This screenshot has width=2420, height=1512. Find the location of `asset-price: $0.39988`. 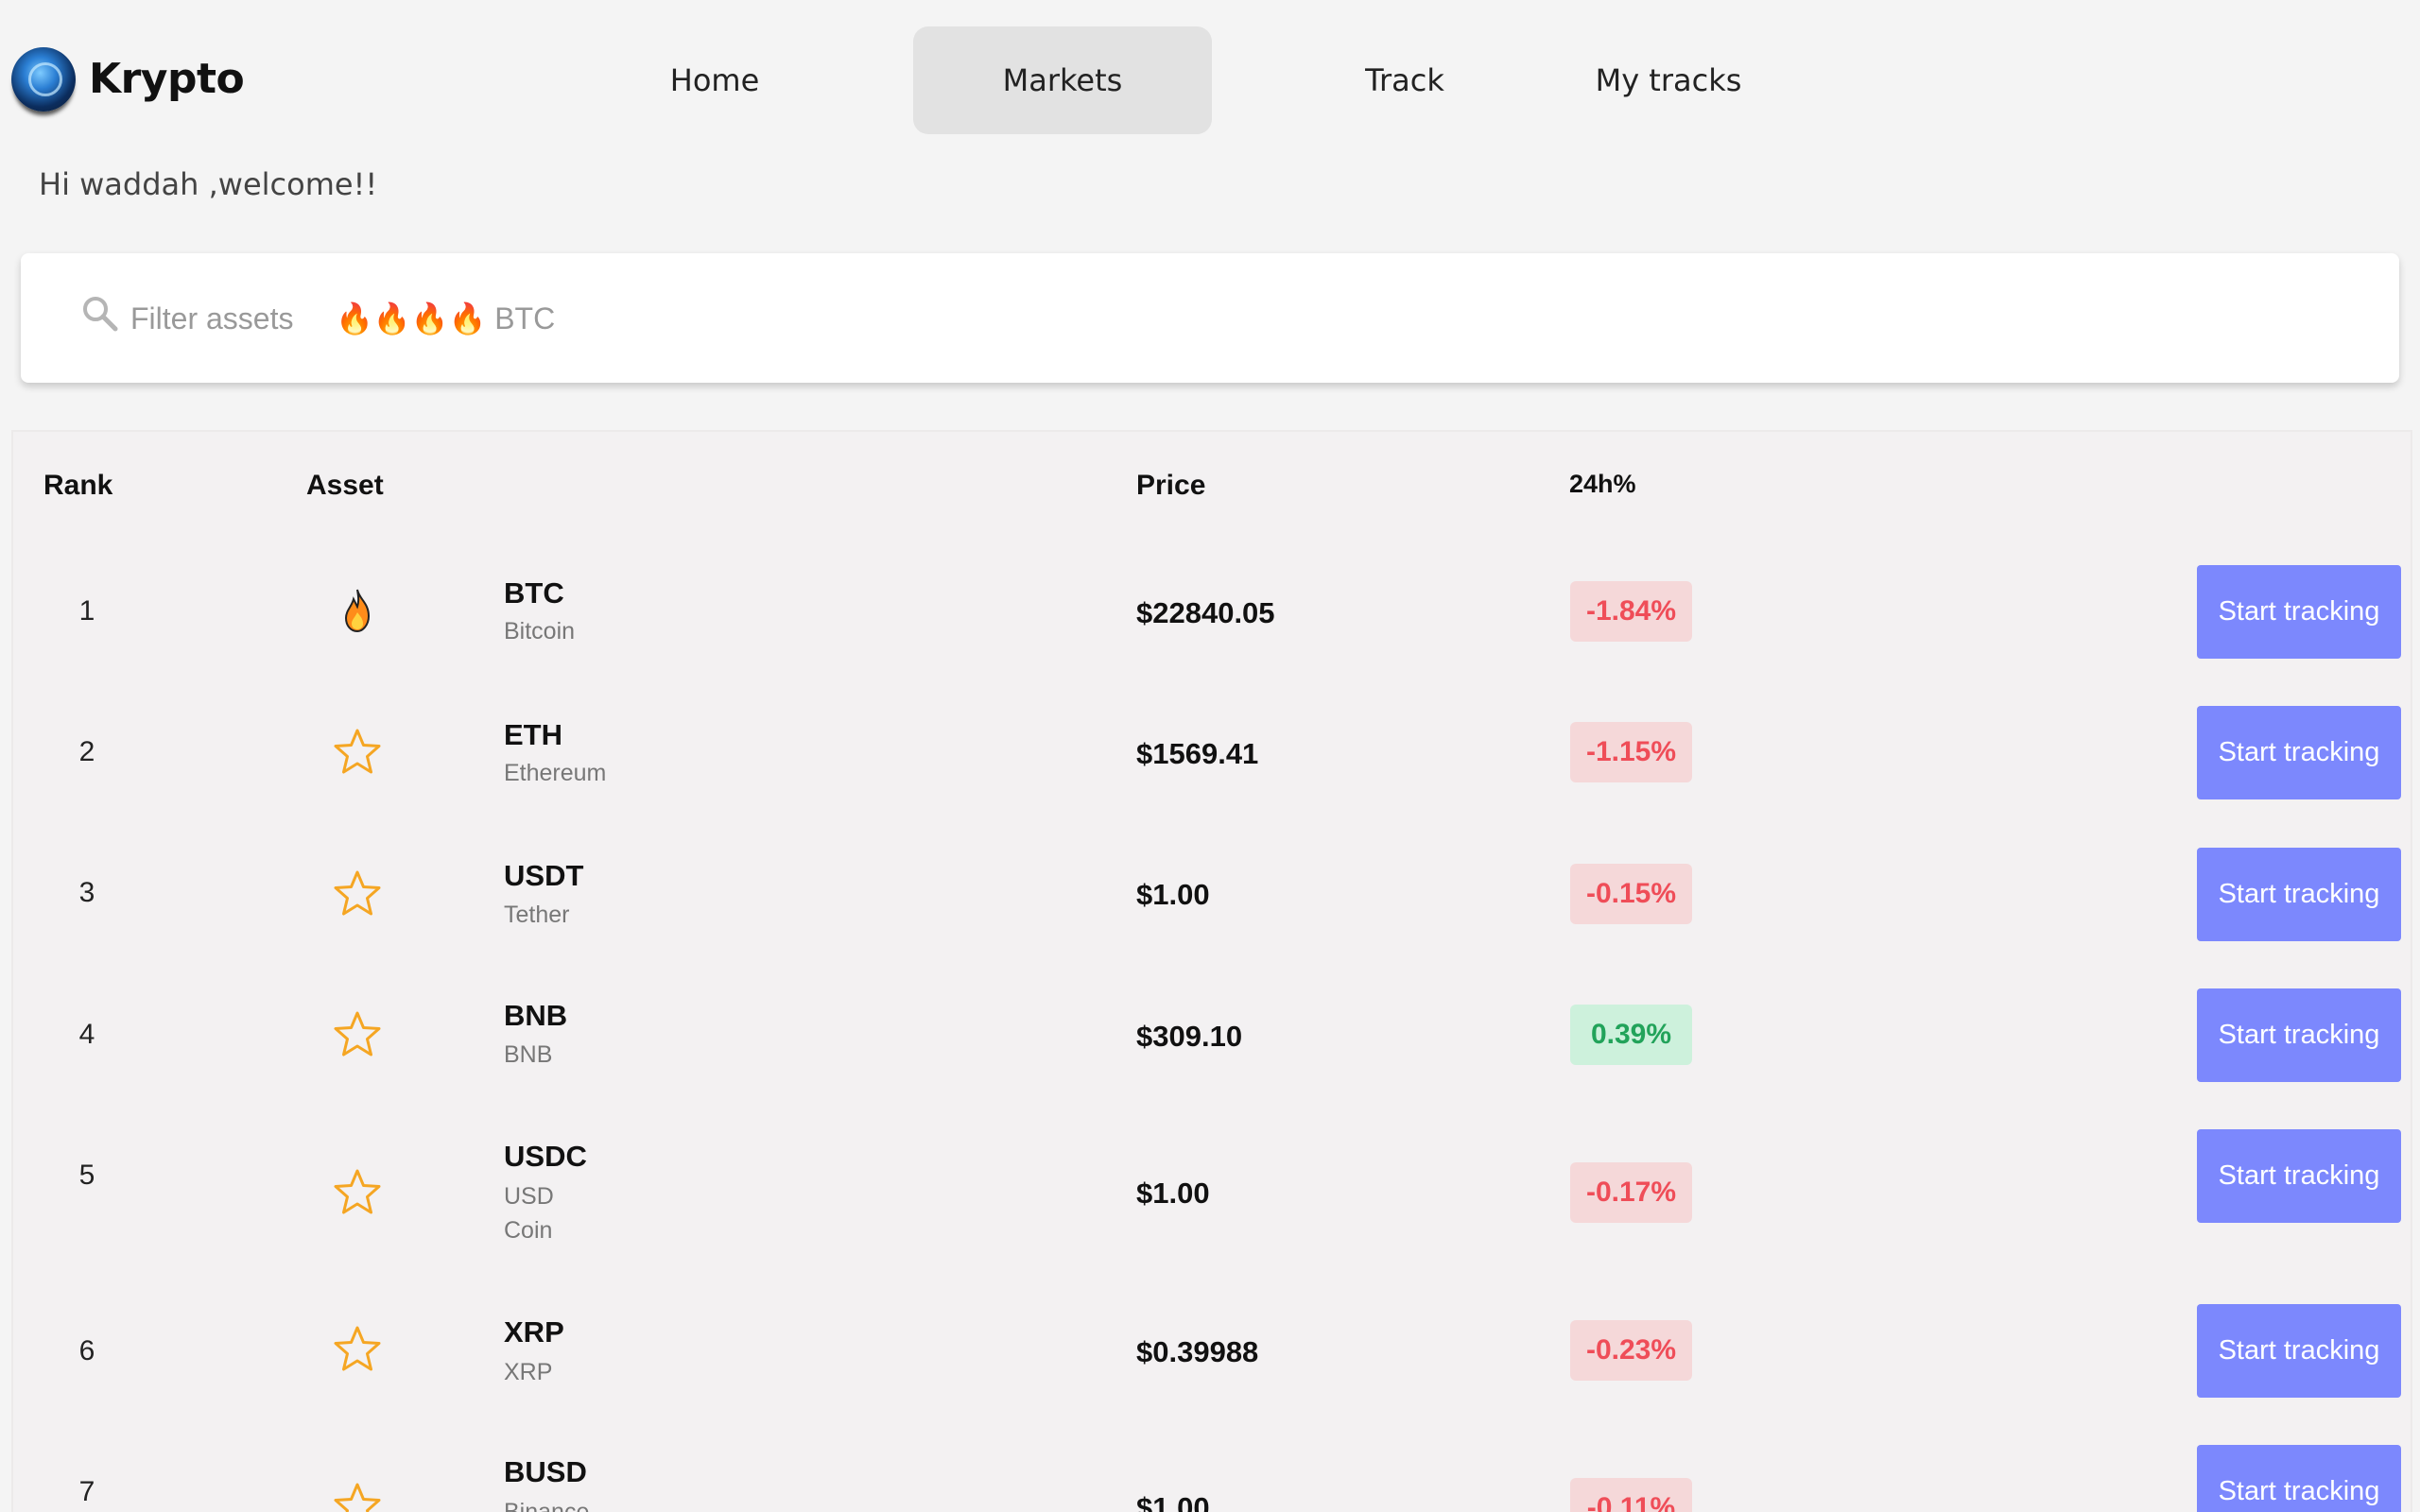

asset-price: $0.39988 is located at coordinates (1197, 1351).